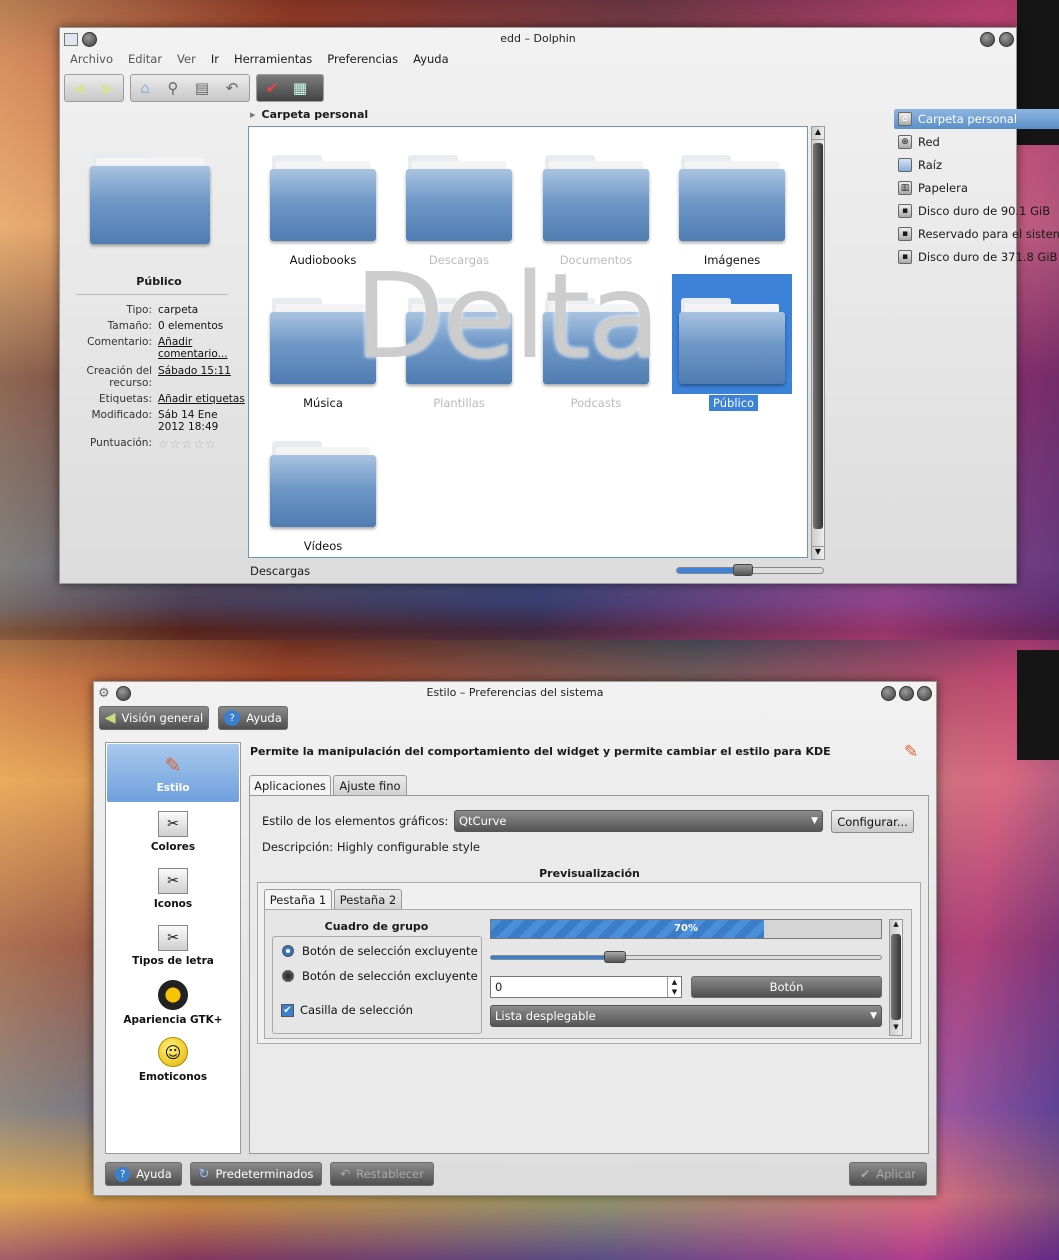 This screenshot has width=1059, height=1260. I want to click on tab-aplicaciones: Aplicaciones, so click(290, 785).